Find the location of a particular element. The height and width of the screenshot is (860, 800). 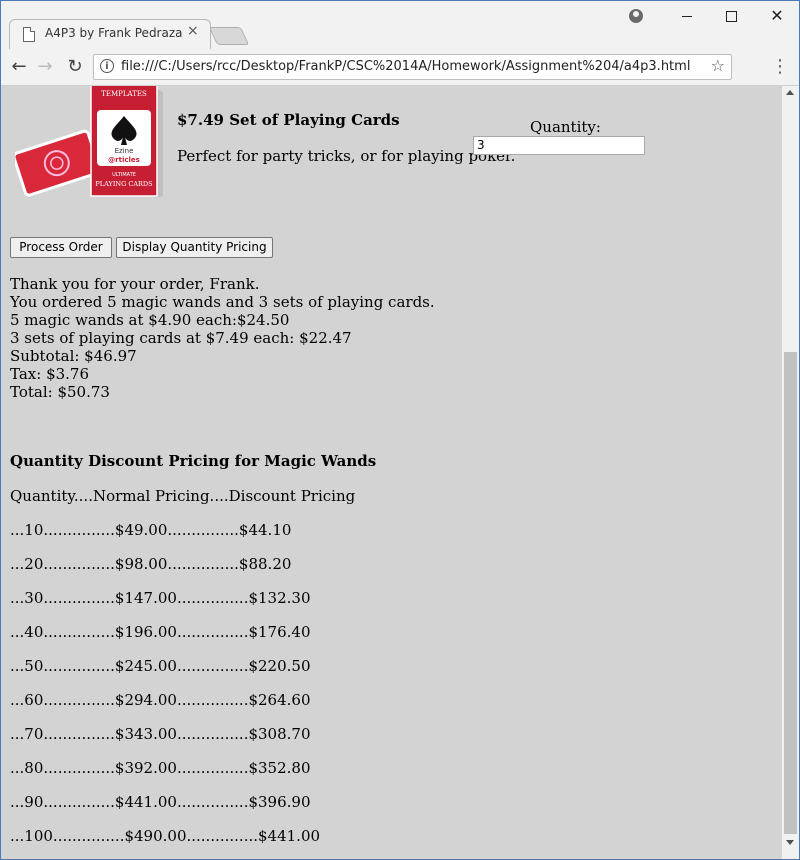

tab-title: A4P3 by Frank Pedraza is located at coordinates (114, 33).